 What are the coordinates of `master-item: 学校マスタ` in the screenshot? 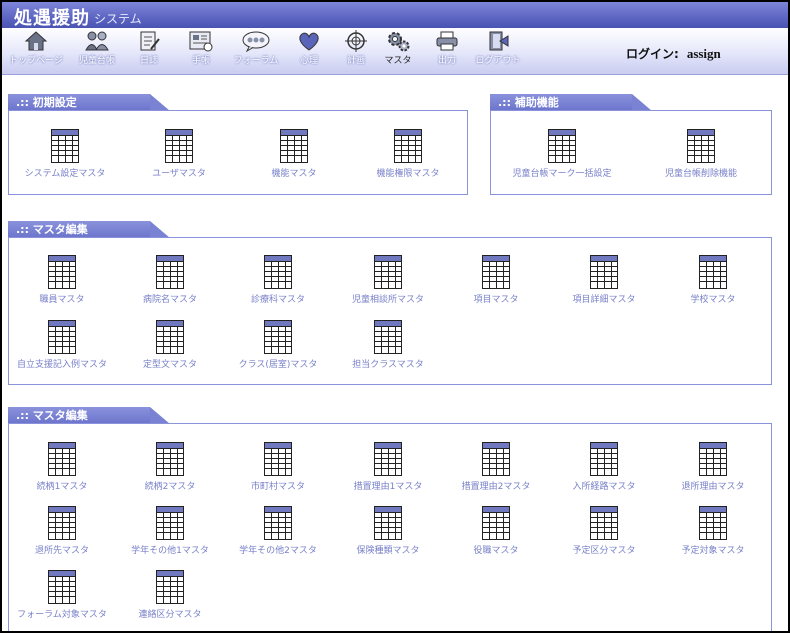 It's located at (713, 280).